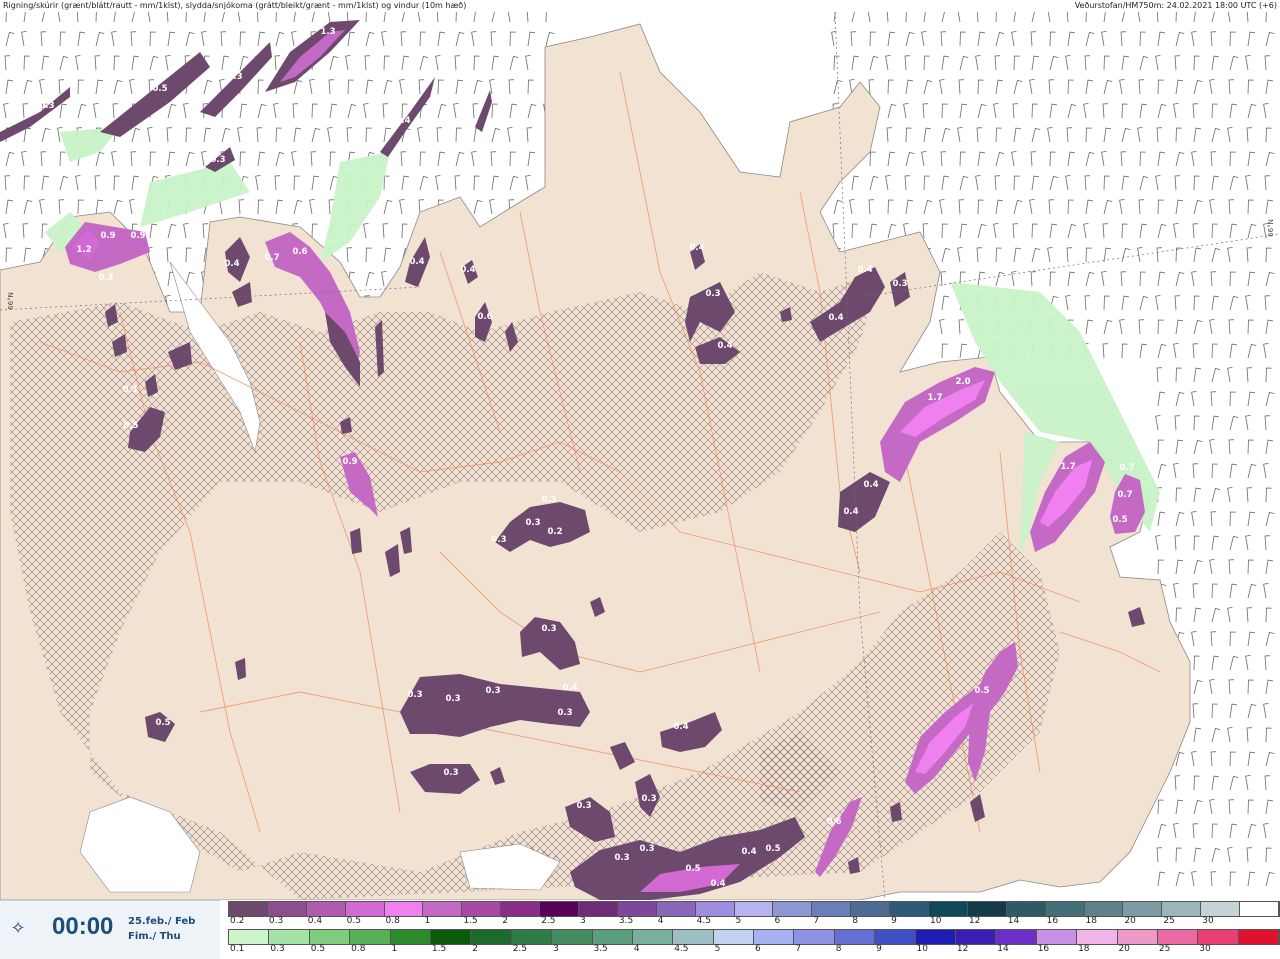 This screenshot has height=959, width=1280. I want to click on precip-value-label: 0.7, so click(271, 258).